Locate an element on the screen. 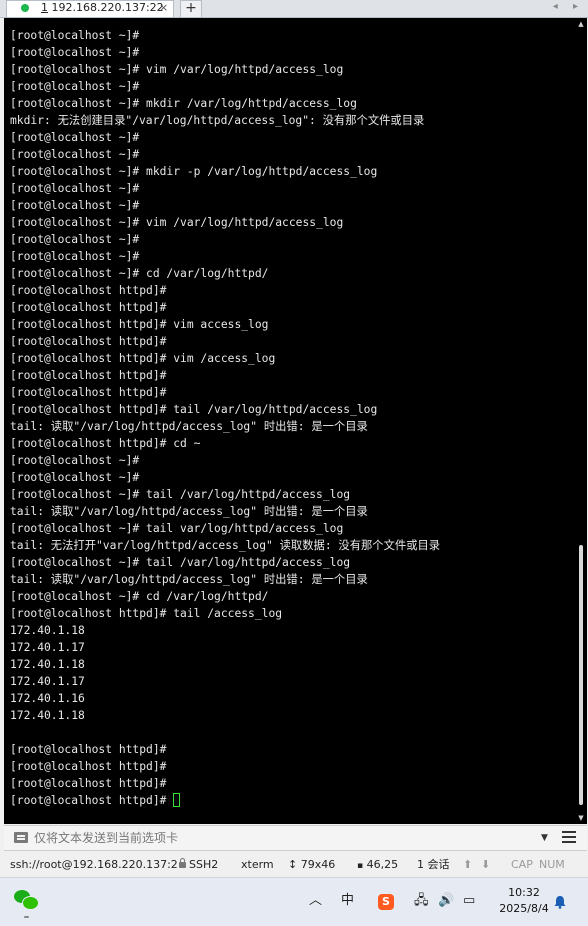  tab-number: 1 is located at coordinates (44, 7).